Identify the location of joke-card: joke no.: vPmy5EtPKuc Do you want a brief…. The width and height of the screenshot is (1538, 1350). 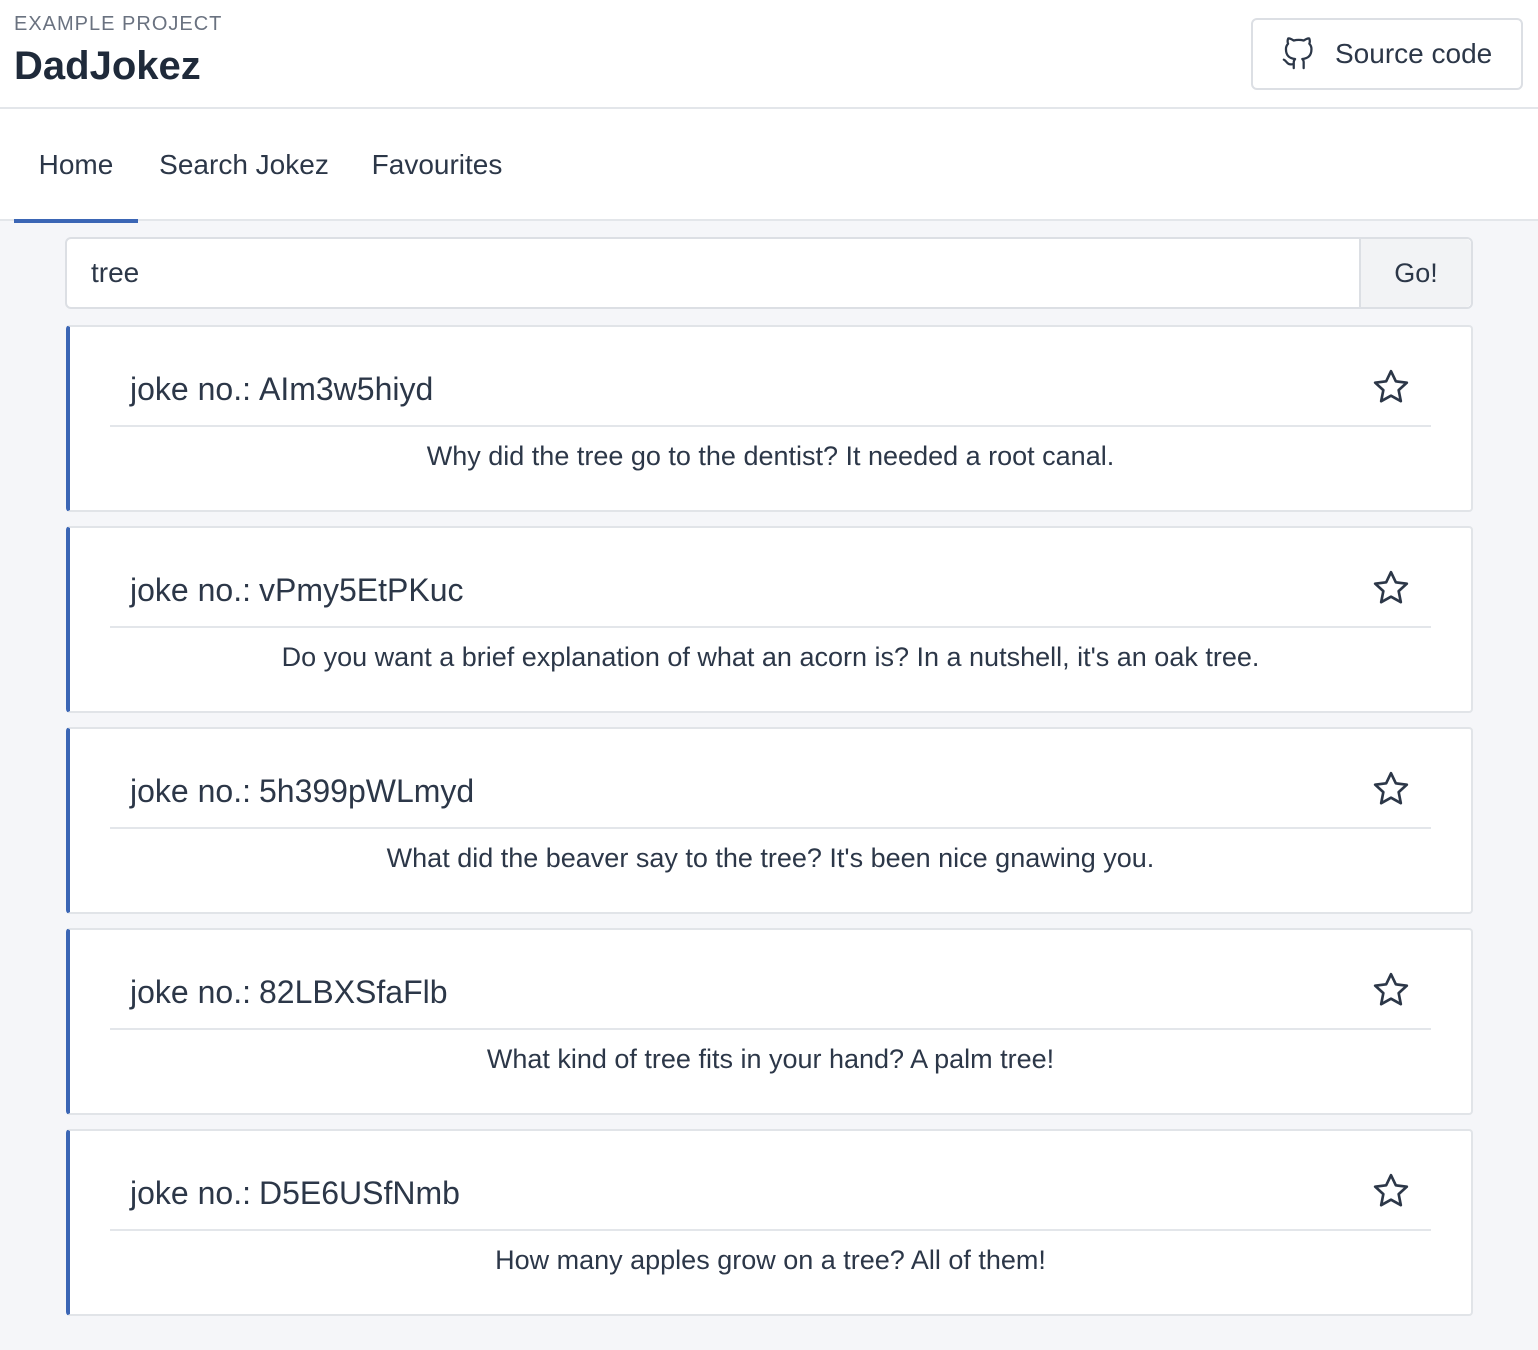
(769, 619).